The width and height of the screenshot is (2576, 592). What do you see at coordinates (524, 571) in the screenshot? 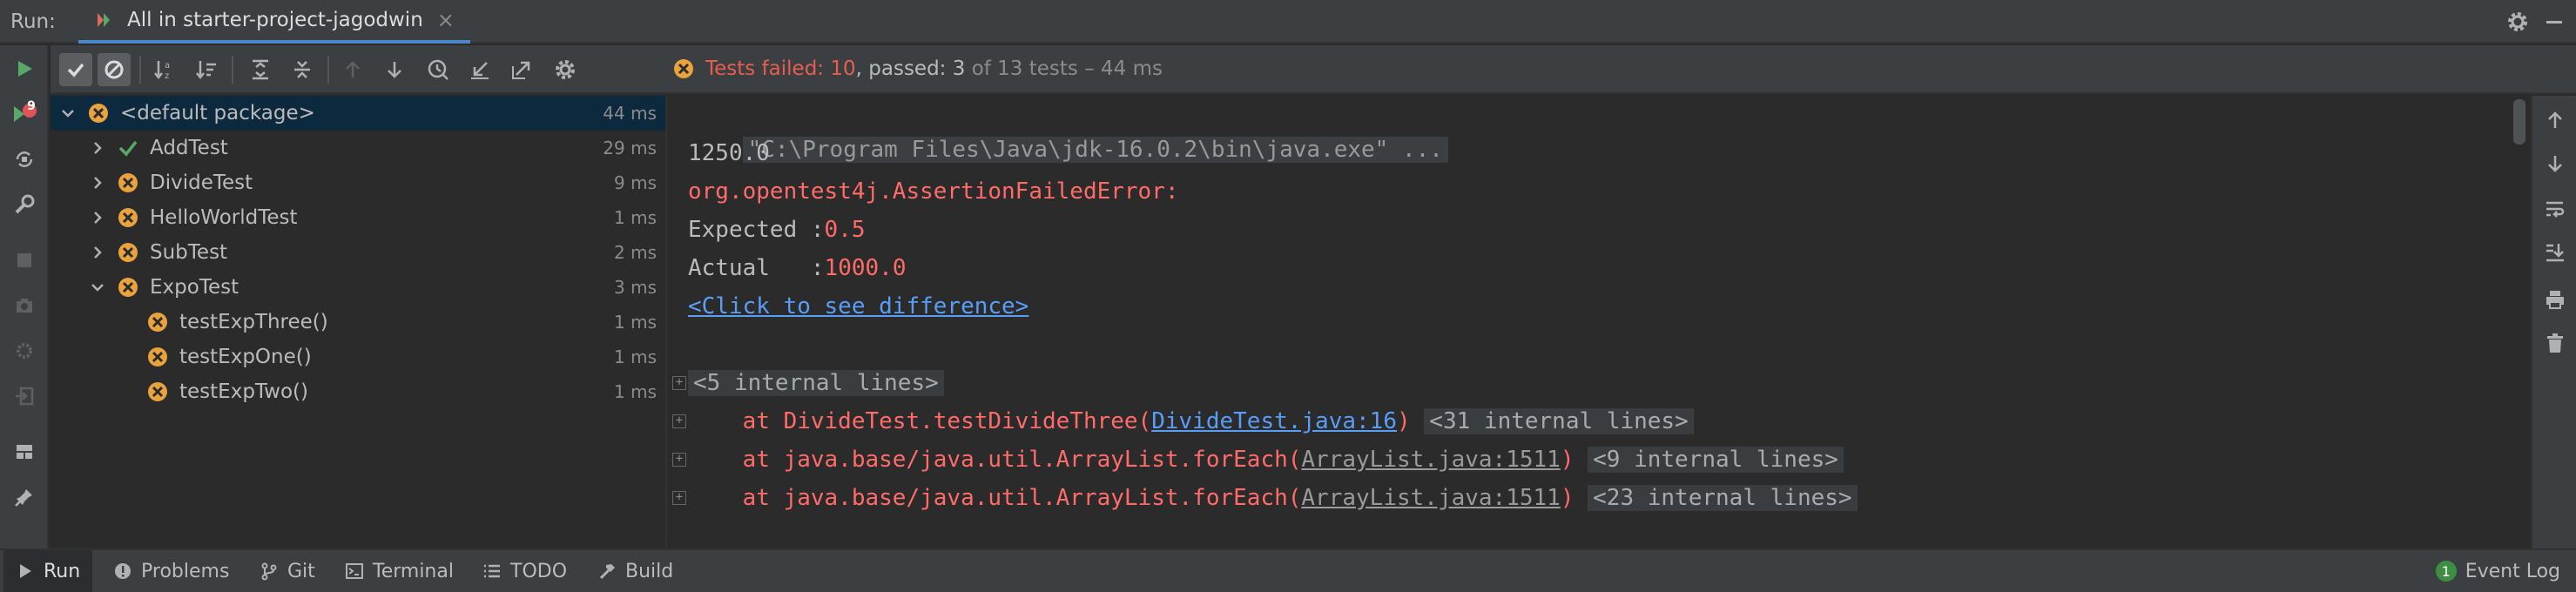
I see `todo-tool-tab: TODO` at bounding box center [524, 571].